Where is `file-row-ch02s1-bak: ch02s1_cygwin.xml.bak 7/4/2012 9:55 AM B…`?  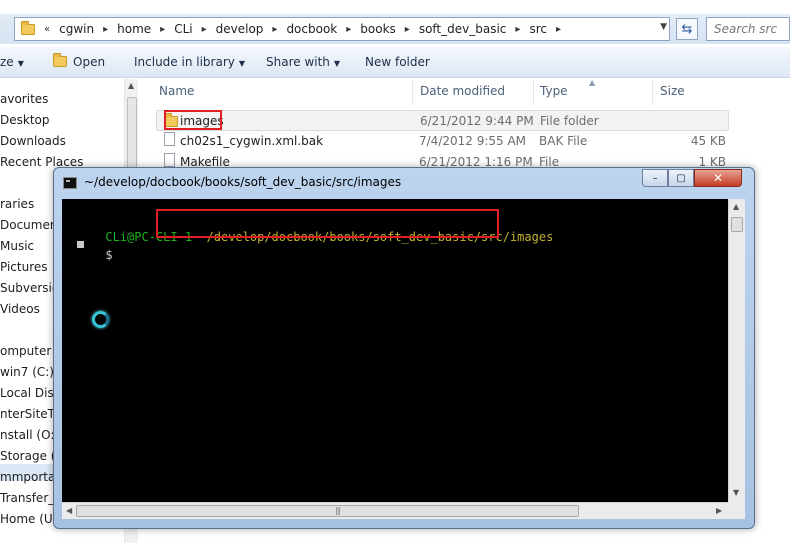
file-row-ch02s1-bak: ch02s1_cygwin.xml.bak 7/4/2012 9:55 AM B… is located at coordinates (442, 141).